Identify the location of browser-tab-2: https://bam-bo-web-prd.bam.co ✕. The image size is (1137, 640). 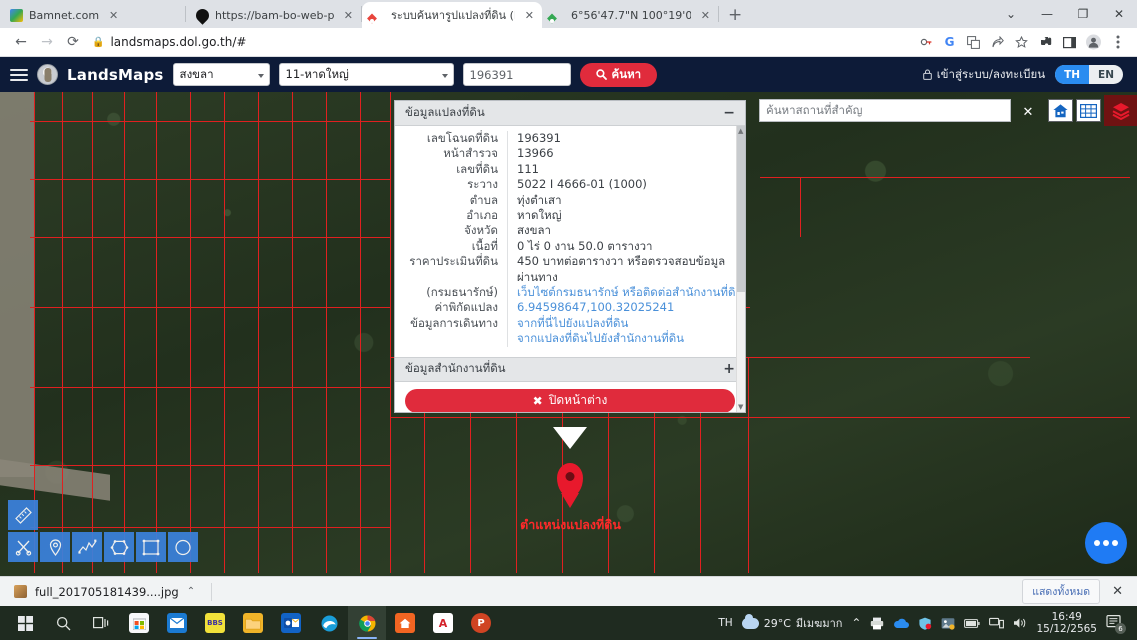
(273, 15).